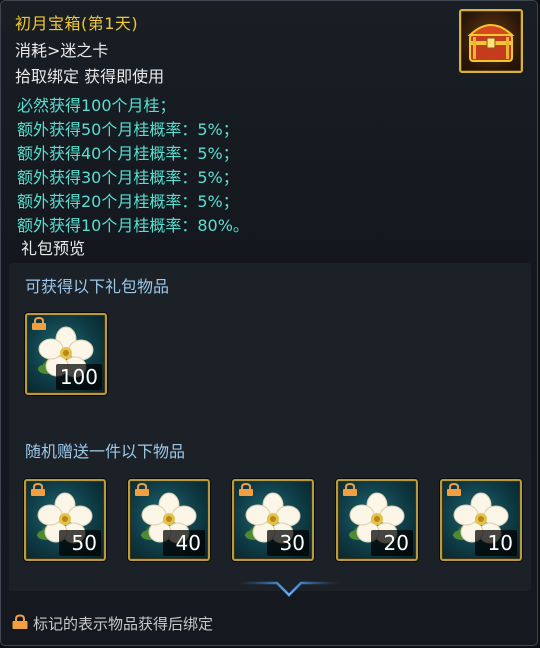  I want to click on effect-line: 额外获得30个月桂概率：5%；, so click(128, 177).